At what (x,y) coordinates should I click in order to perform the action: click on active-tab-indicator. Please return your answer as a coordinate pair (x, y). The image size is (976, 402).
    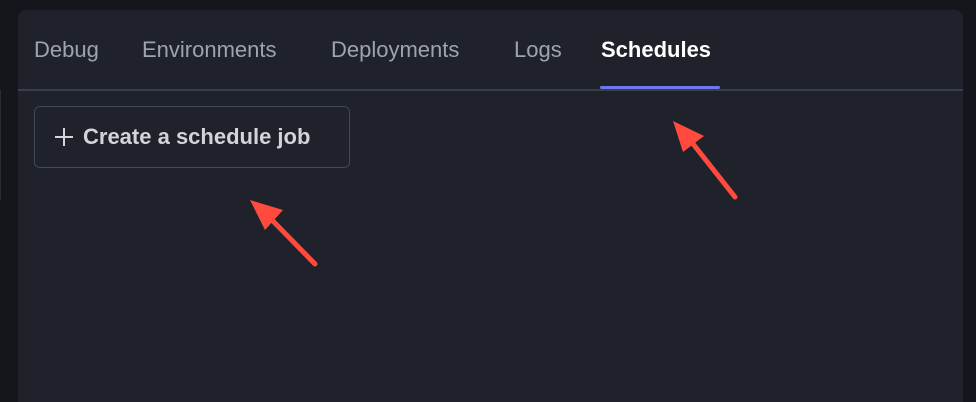
    Looking at the image, I should click on (660, 87).